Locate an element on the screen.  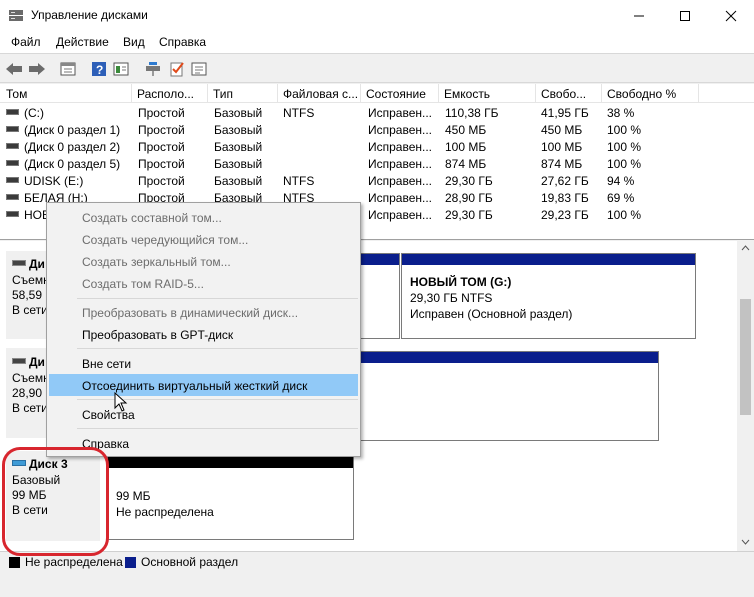
connect-icon is located at coordinates (153, 69).